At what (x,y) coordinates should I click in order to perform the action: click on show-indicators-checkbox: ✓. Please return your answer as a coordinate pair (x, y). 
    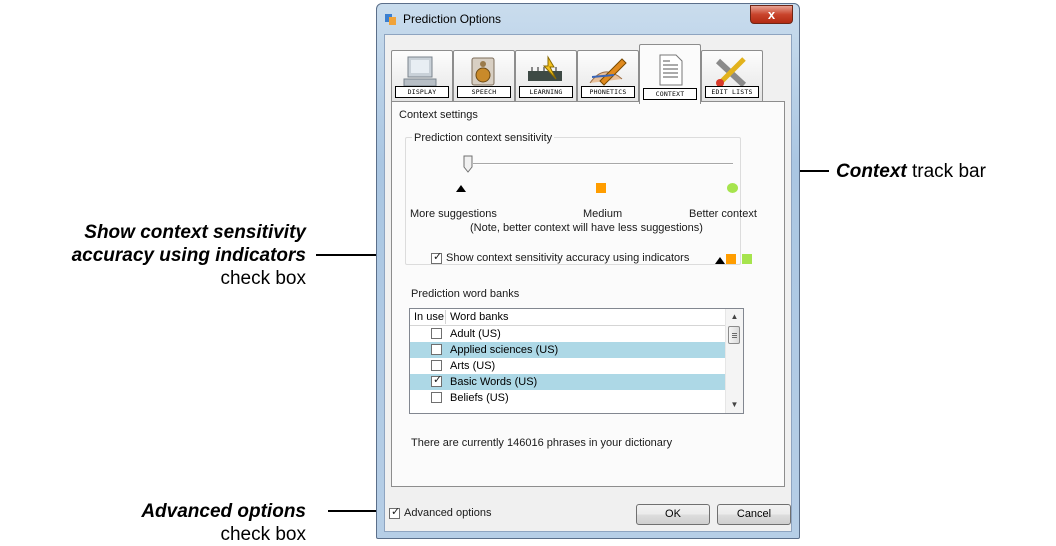
    Looking at the image, I should click on (437, 257).